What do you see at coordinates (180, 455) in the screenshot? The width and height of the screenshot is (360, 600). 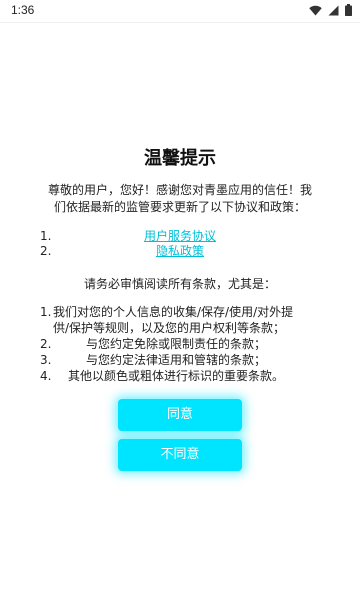 I see `disagree-button: 不同意` at bounding box center [180, 455].